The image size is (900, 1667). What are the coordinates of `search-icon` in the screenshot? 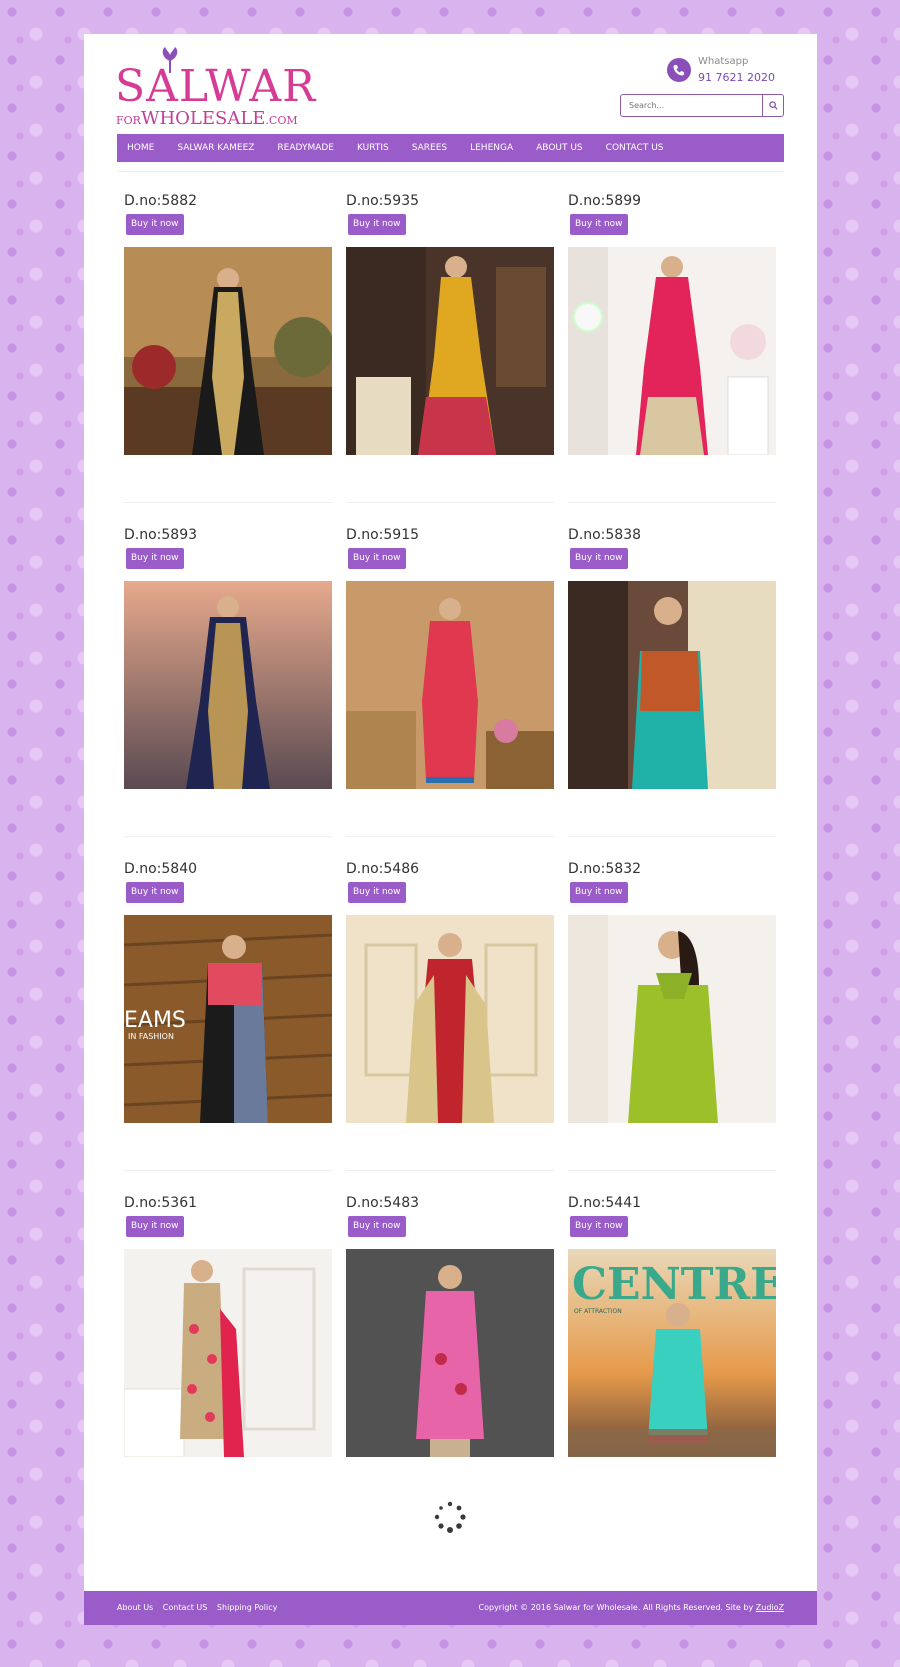 It's located at (773, 105).